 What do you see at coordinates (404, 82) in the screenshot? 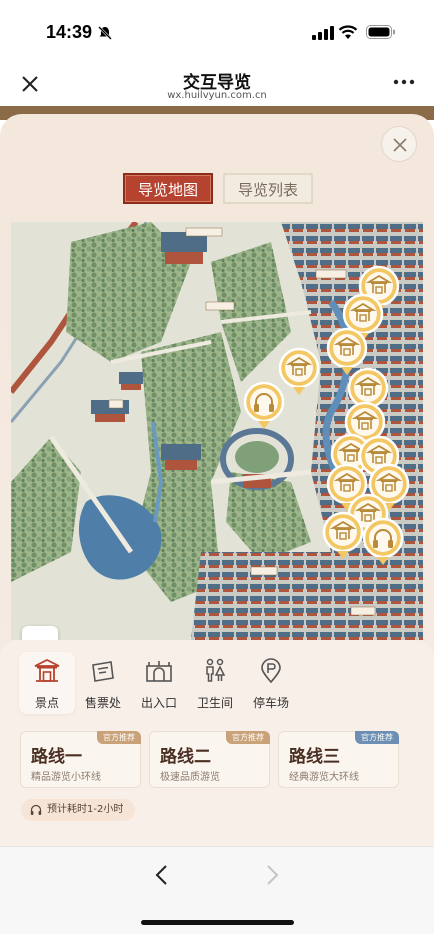
I see `more-icon` at bounding box center [404, 82].